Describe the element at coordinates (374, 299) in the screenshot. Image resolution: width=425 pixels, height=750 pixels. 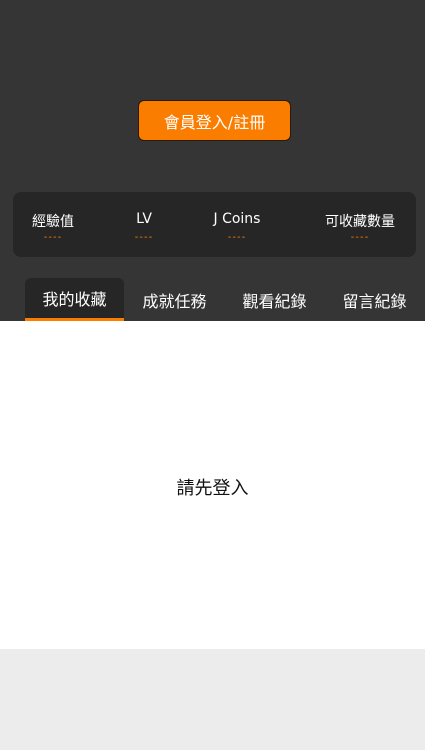
I see `tab-comment-history: 留言紀錄` at that location.